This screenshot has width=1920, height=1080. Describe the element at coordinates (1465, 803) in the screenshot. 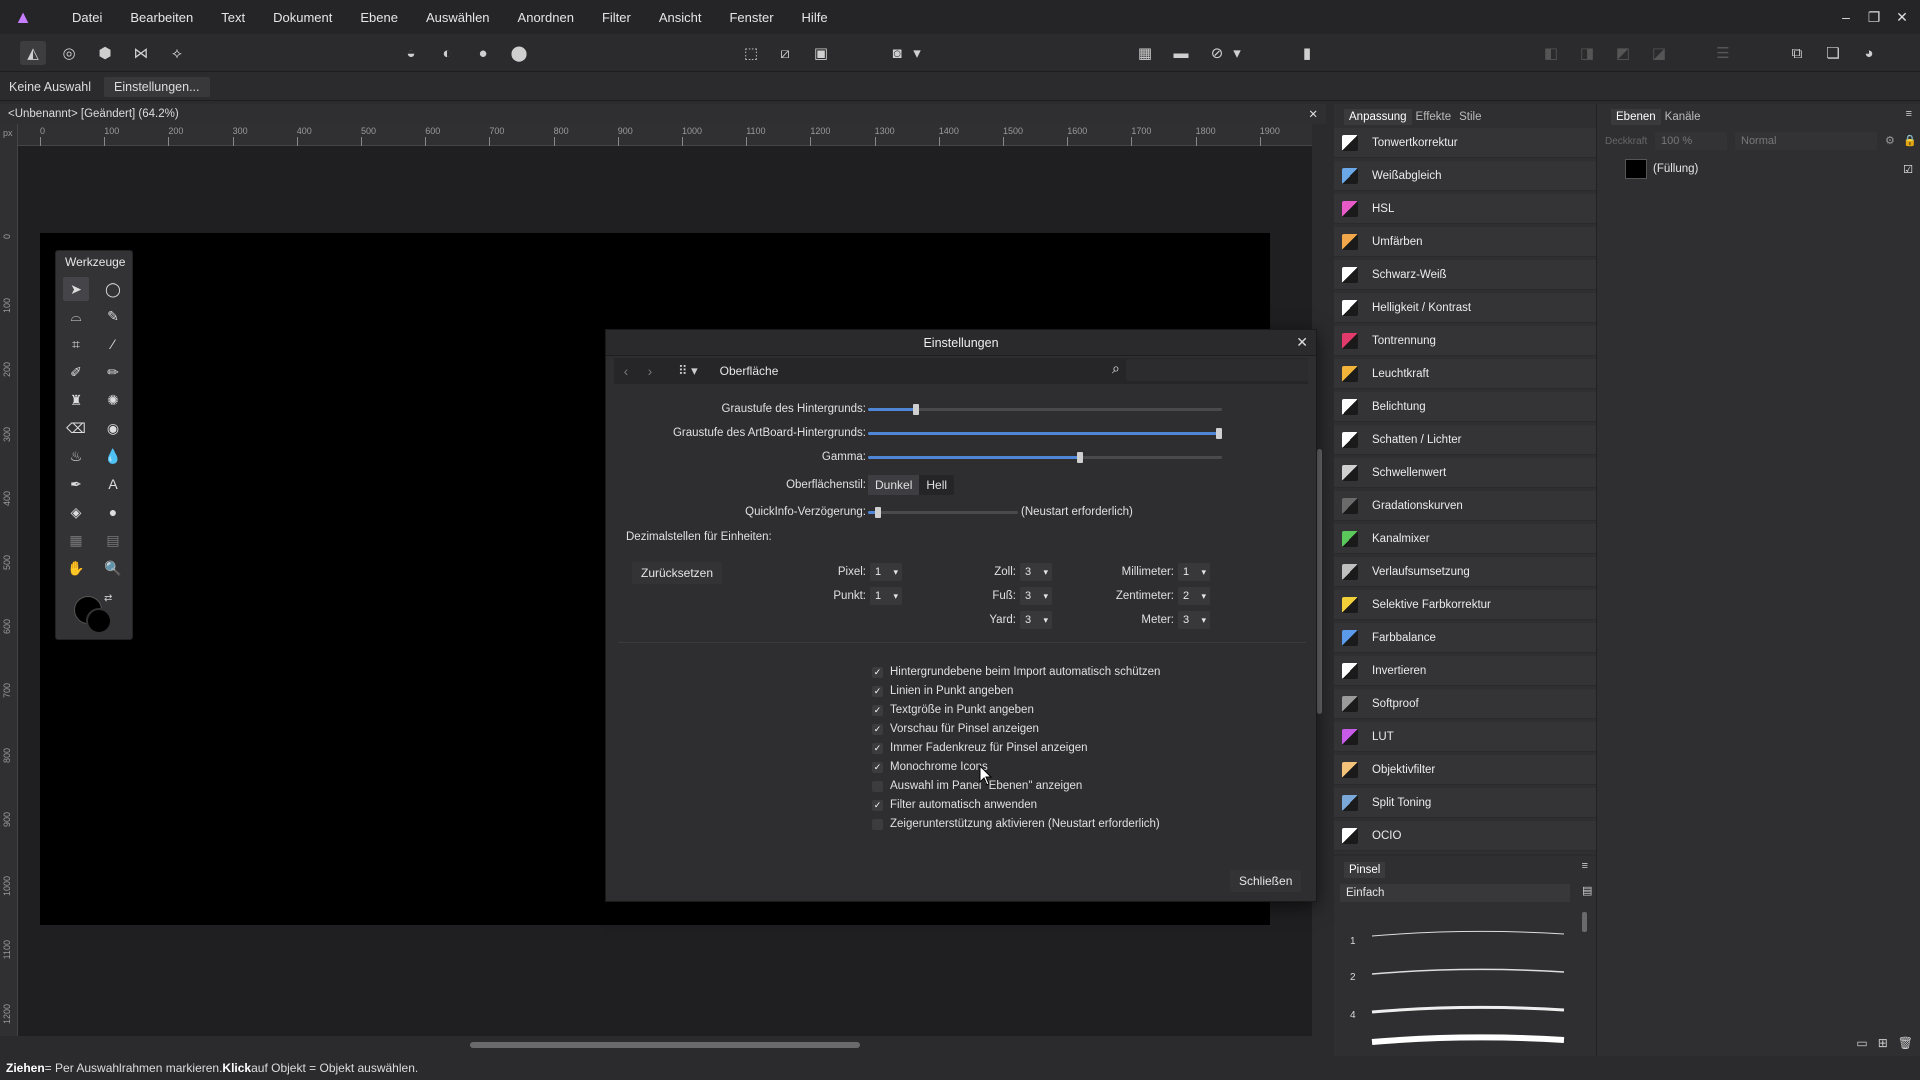

I see `adjustment-item: Split Toning` at that location.